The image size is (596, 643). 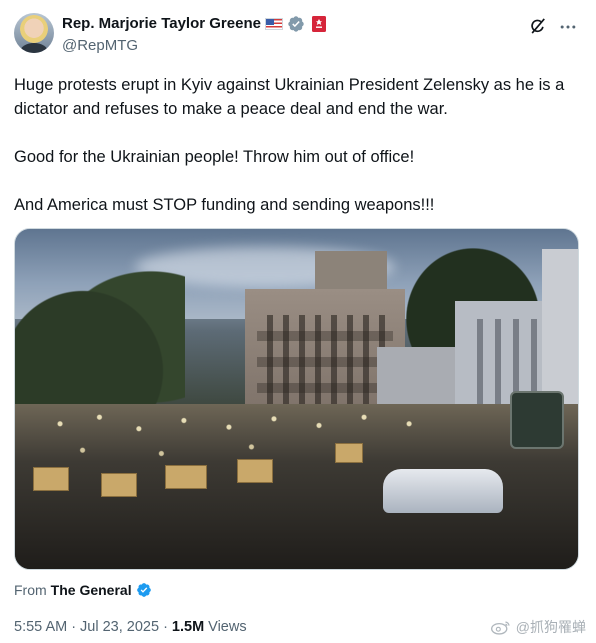 What do you see at coordinates (273, 24) in the screenshot?
I see `us-flag-icon` at bounding box center [273, 24].